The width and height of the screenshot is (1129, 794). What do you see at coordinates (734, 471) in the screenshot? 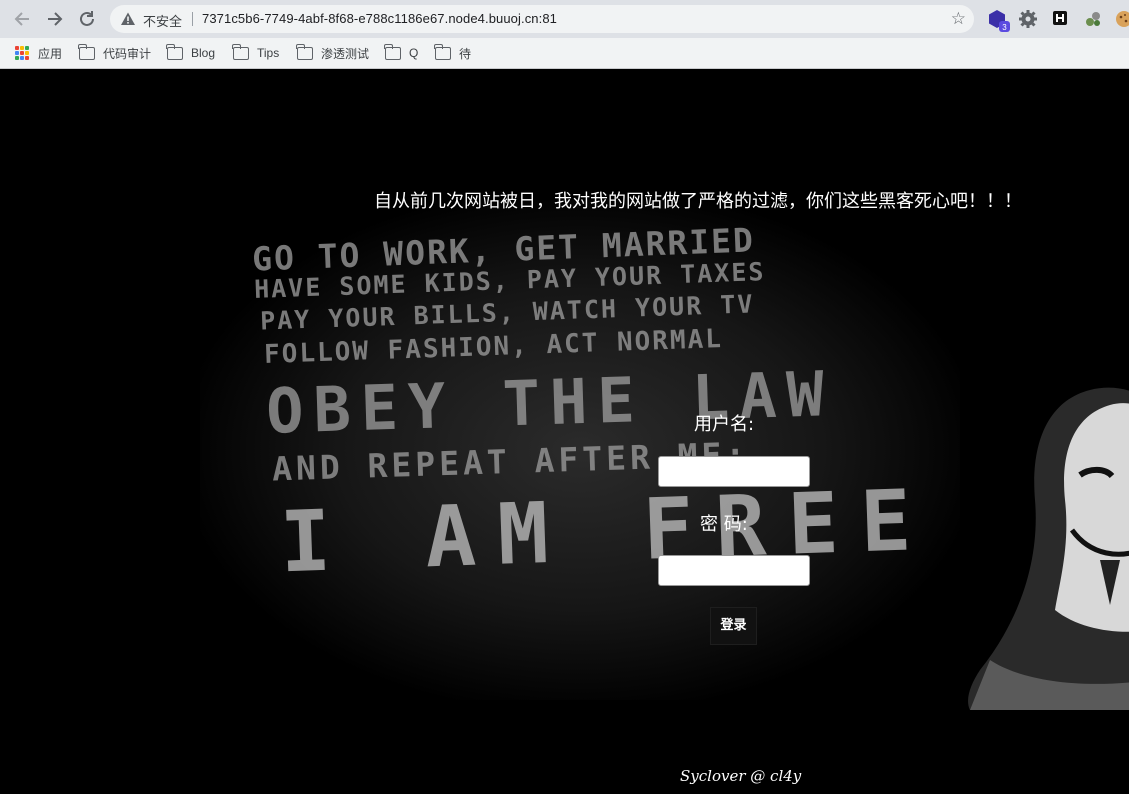
I see `username-input` at bounding box center [734, 471].